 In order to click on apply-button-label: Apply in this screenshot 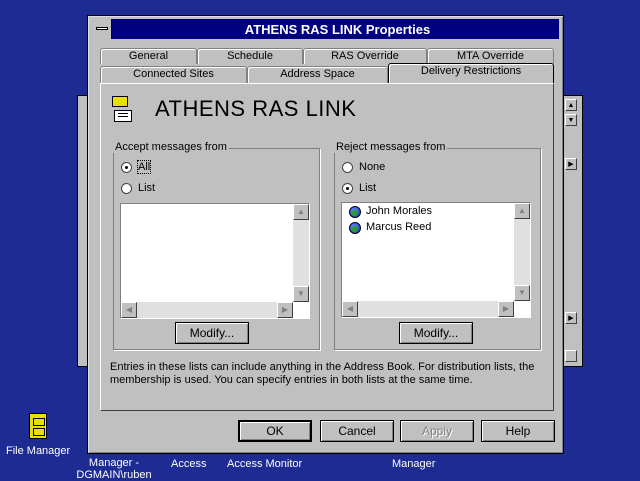, I will do `click(437, 431)`.